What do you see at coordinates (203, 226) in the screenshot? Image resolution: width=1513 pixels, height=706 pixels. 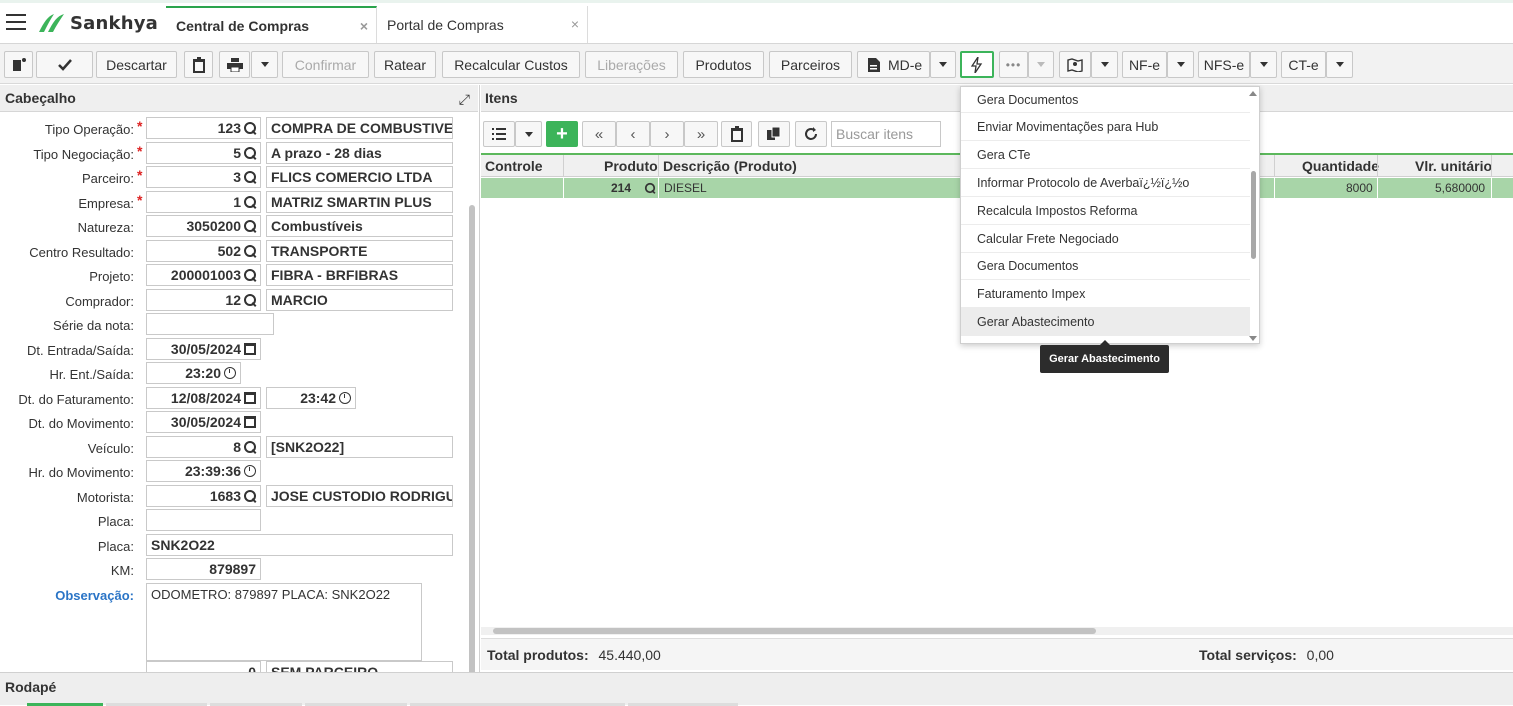 I see `natureza-code-field: 3050200` at bounding box center [203, 226].